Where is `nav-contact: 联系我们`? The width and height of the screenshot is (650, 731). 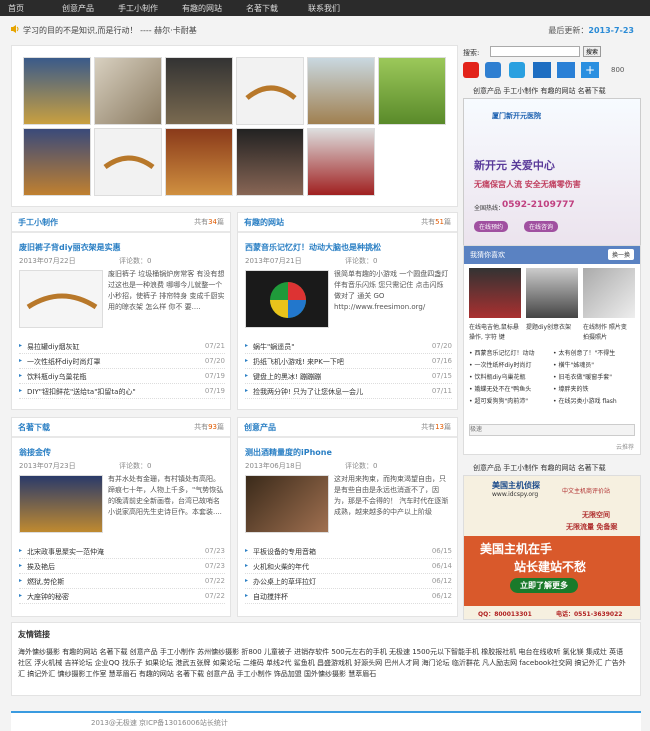
nav-contact: 联系我们 is located at coordinates (324, 8).